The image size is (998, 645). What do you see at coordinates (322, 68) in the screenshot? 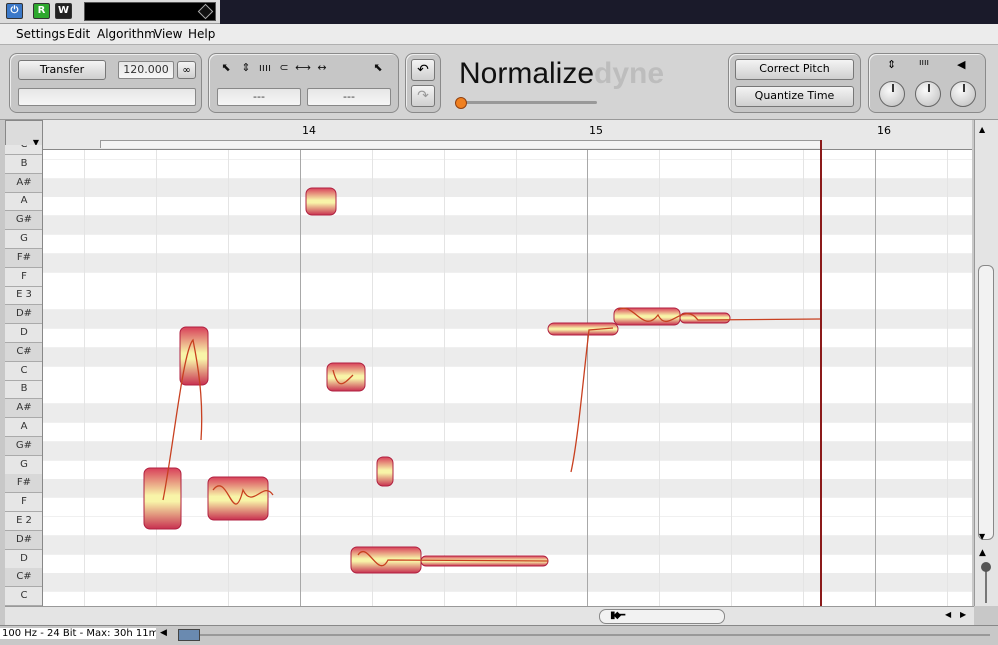
I see `formant-tool-icon: ↔` at bounding box center [322, 68].